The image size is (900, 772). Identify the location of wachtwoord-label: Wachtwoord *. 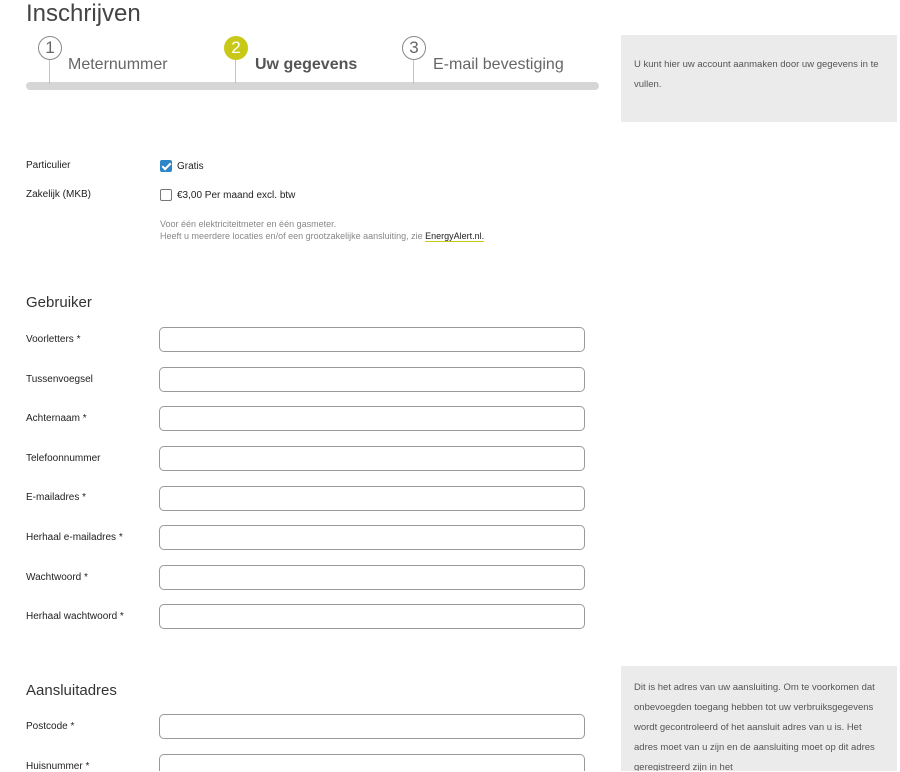
(57, 577).